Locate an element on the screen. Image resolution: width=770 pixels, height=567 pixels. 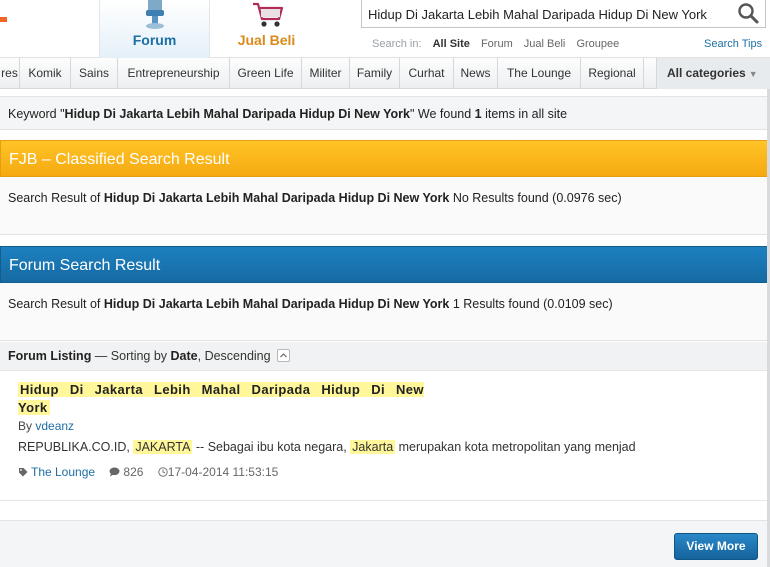
snippet-text: REPUBLIKA.CO.ID, is located at coordinates (76, 447).